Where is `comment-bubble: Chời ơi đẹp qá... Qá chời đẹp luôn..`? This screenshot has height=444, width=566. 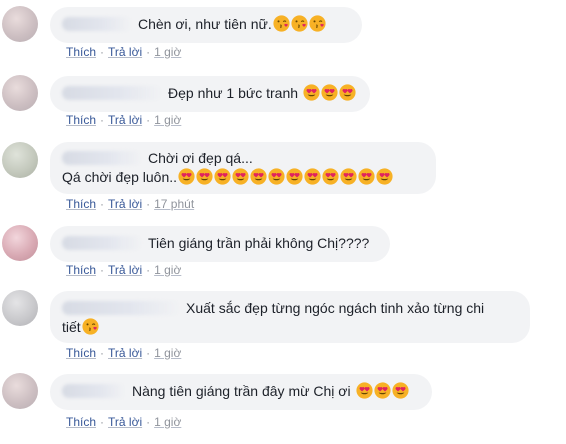 comment-bubble: Chời ơi đẹp qá... Qá chời đẹp luôn.. is located at coordinates (243, 168).